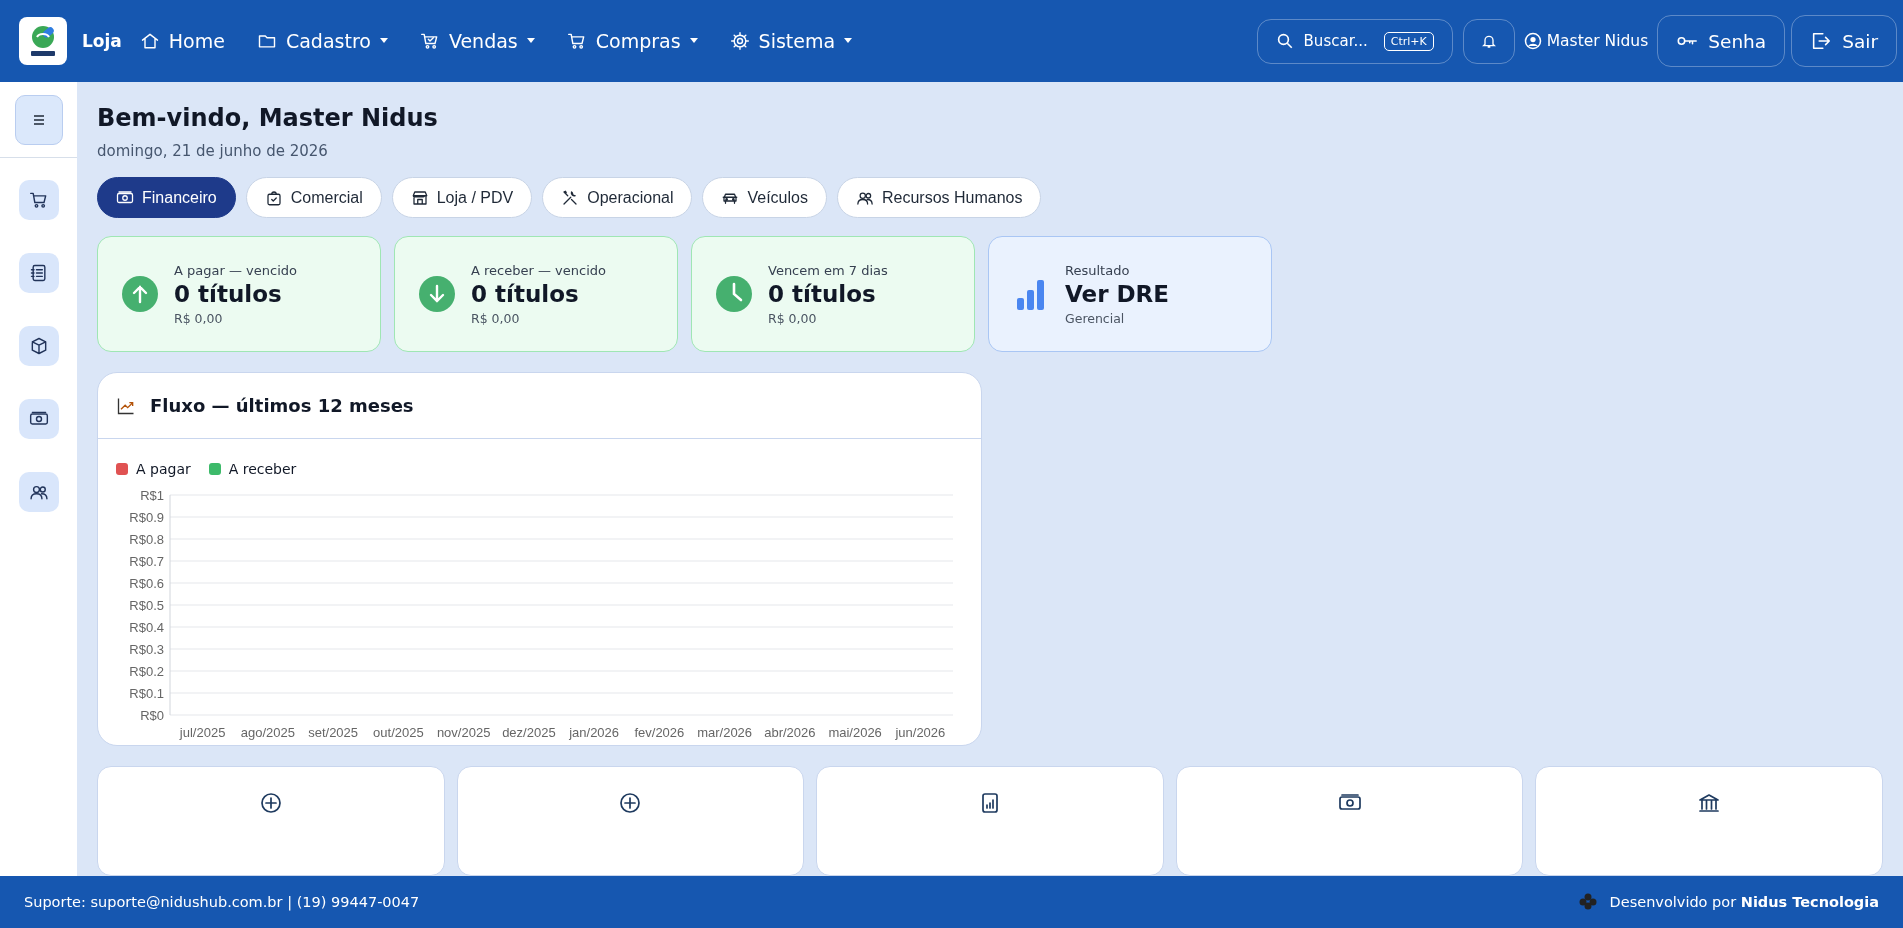 The width and height of the screenshot is (1903, 928). I want to click on flower-logo-icon, so click(1587, 902).